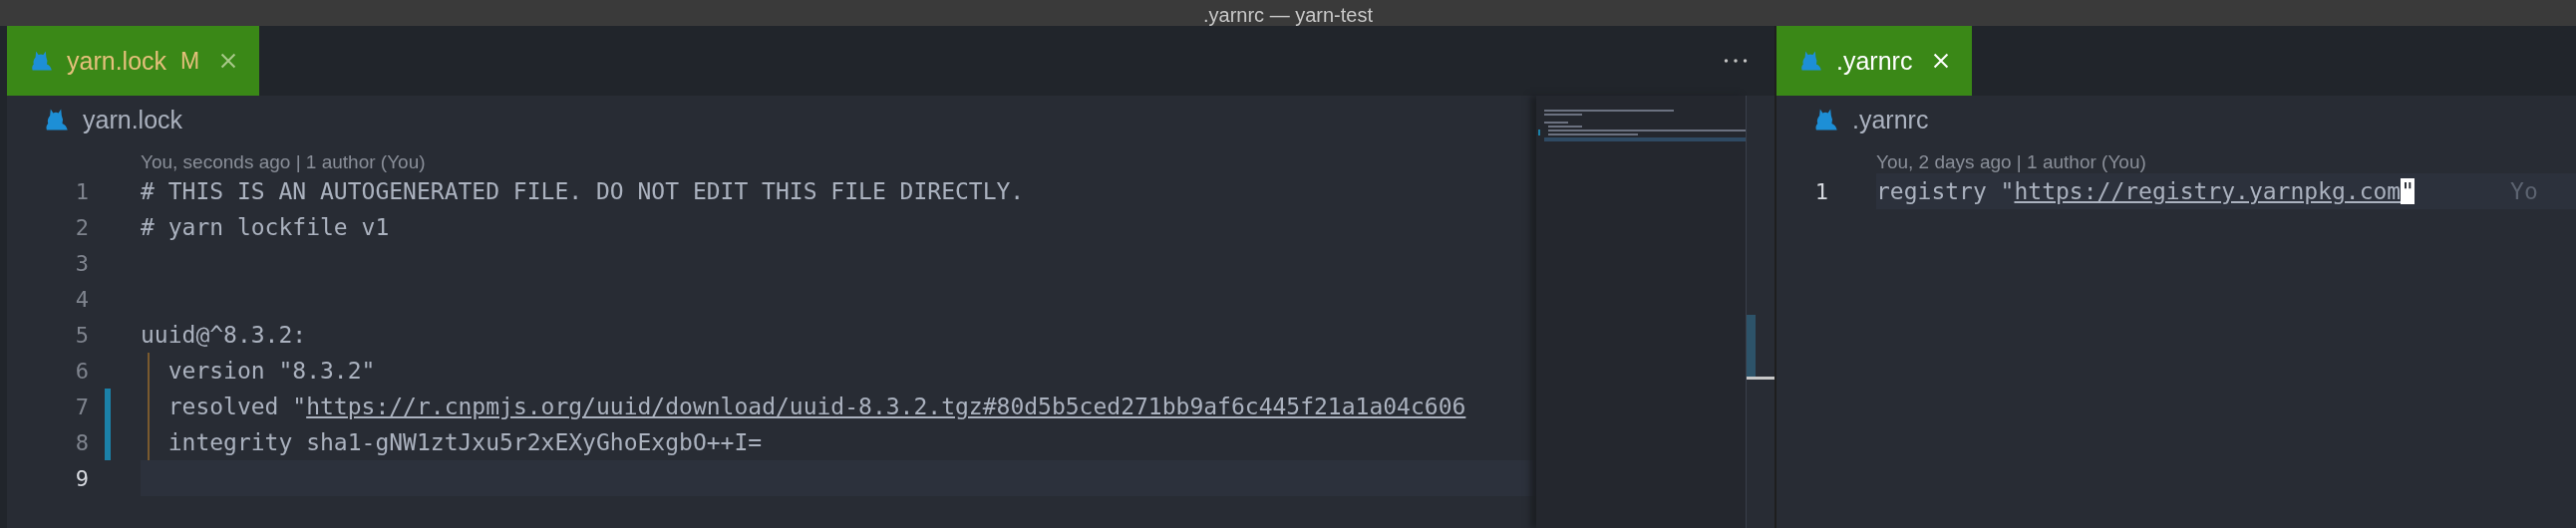 This screenshot has height=528, width=2576. Describe the element at coordinates (2011, 162) in the screenshot. I see `codelens-text: You, 2 days ago | 1 author (You)` at that location.